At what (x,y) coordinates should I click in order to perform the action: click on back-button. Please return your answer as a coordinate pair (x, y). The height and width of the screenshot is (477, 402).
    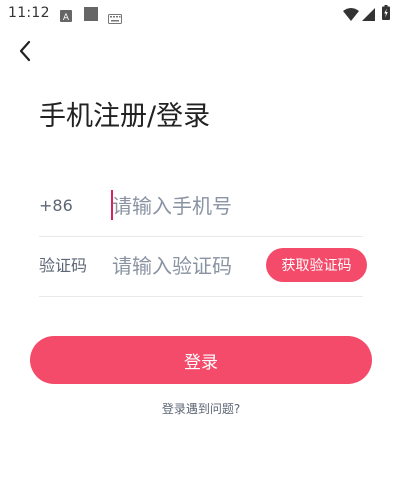
    Looking at the image, I should click on (25, 51).